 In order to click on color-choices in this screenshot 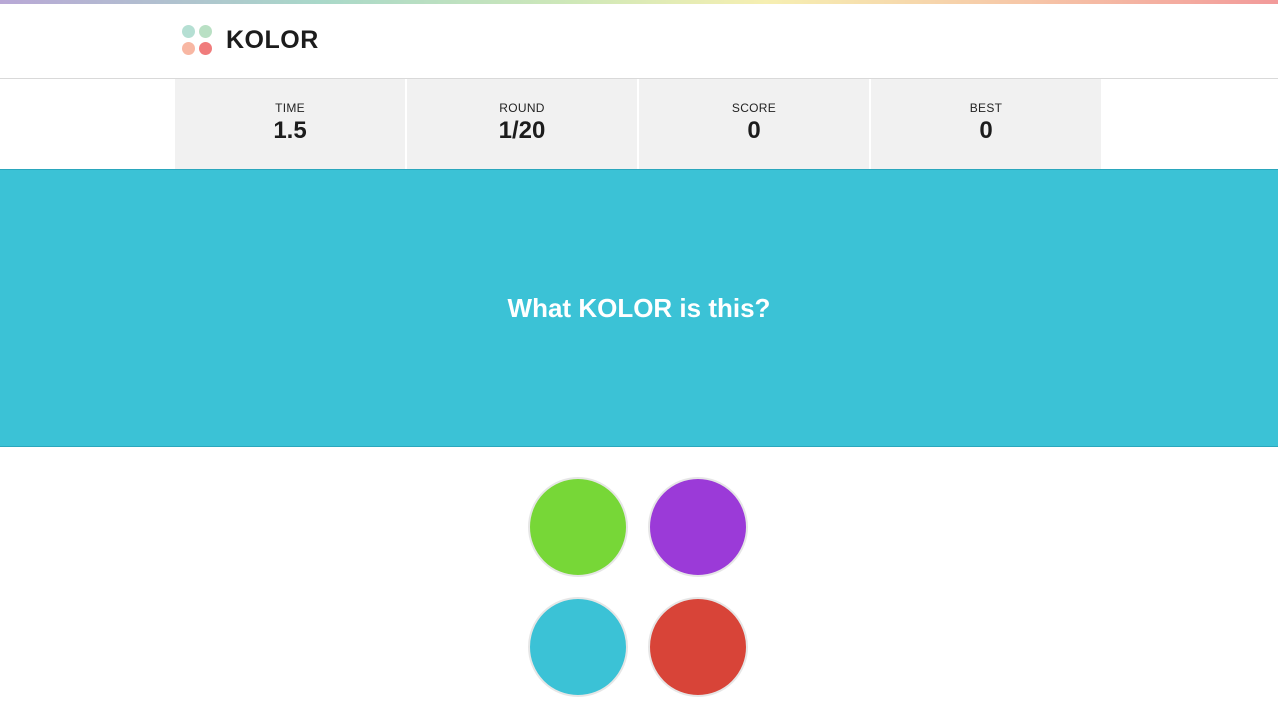, I will do `click(639, 588)`.